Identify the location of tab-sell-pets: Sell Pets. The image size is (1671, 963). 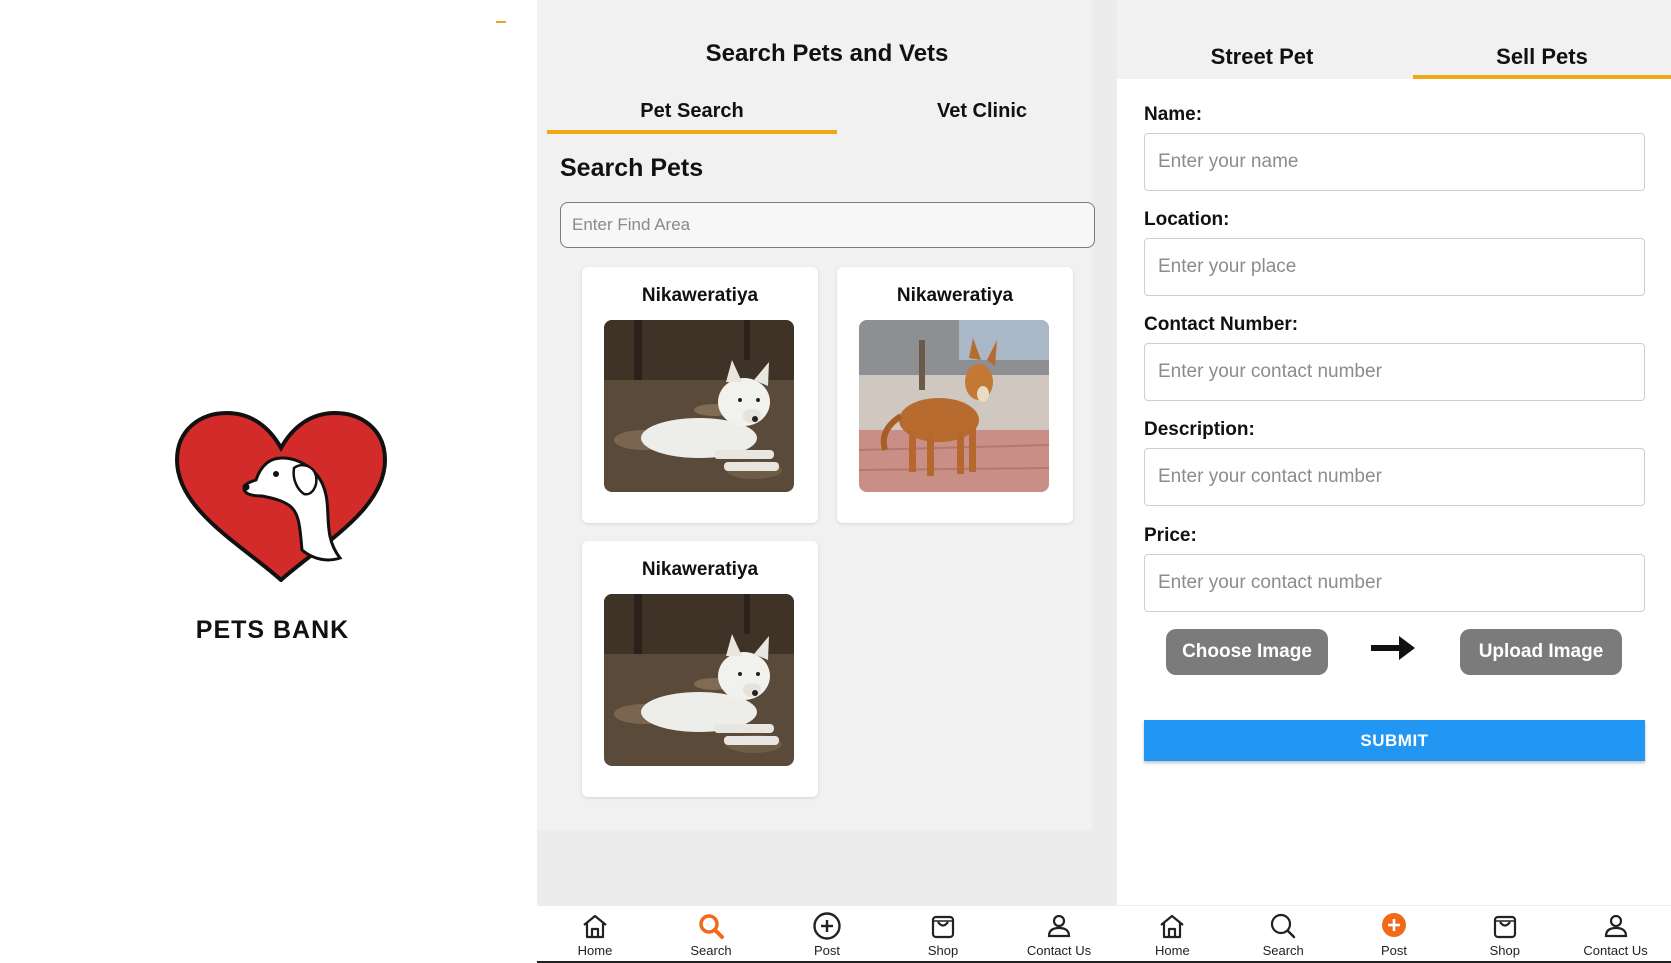
(1542, 57).